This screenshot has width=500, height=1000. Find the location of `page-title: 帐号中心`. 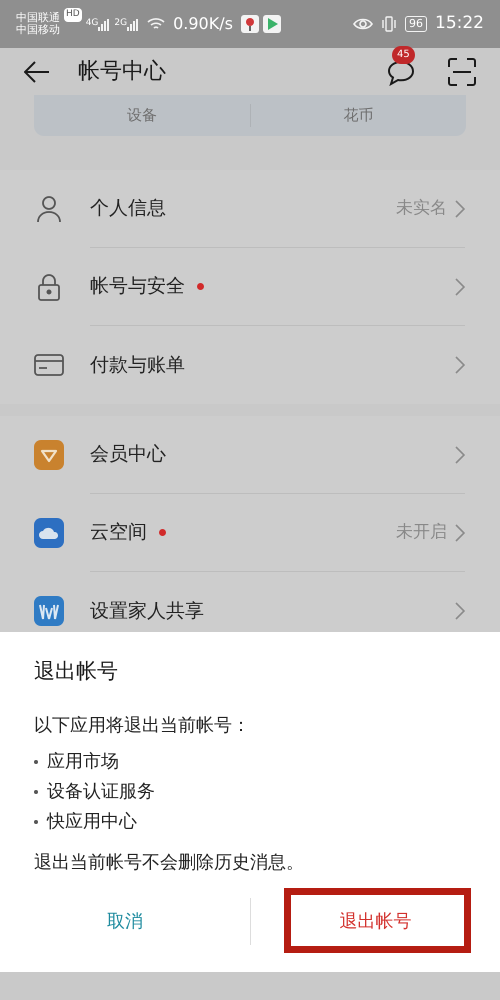

page-title: 帐号中心 is located at coordinates (122, 72).